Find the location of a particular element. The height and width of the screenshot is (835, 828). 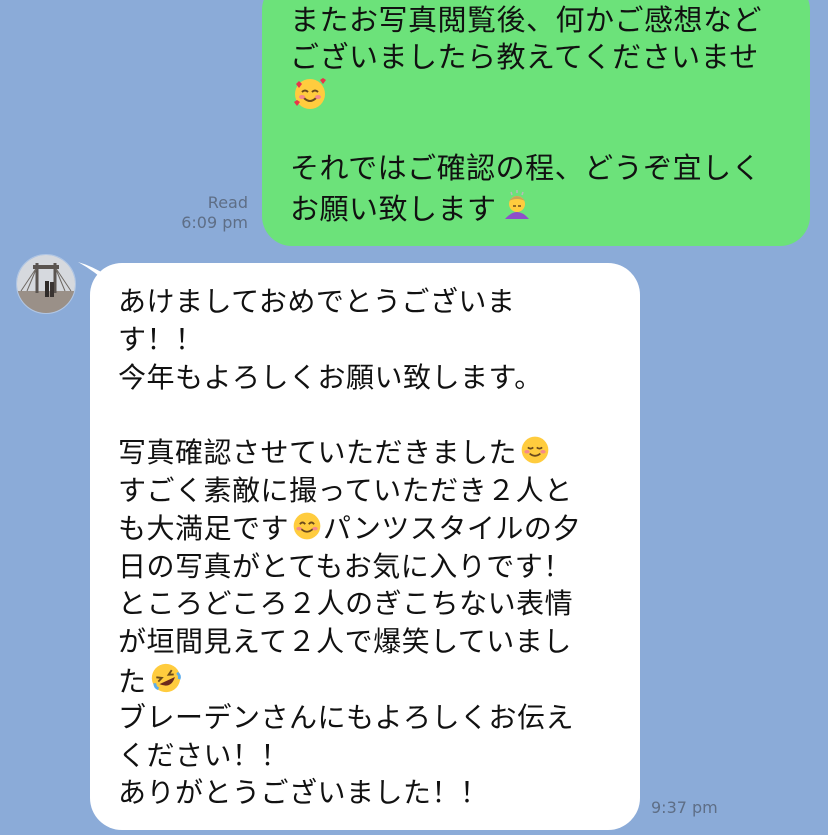

emoji-line is located at coordinates (537, 94).